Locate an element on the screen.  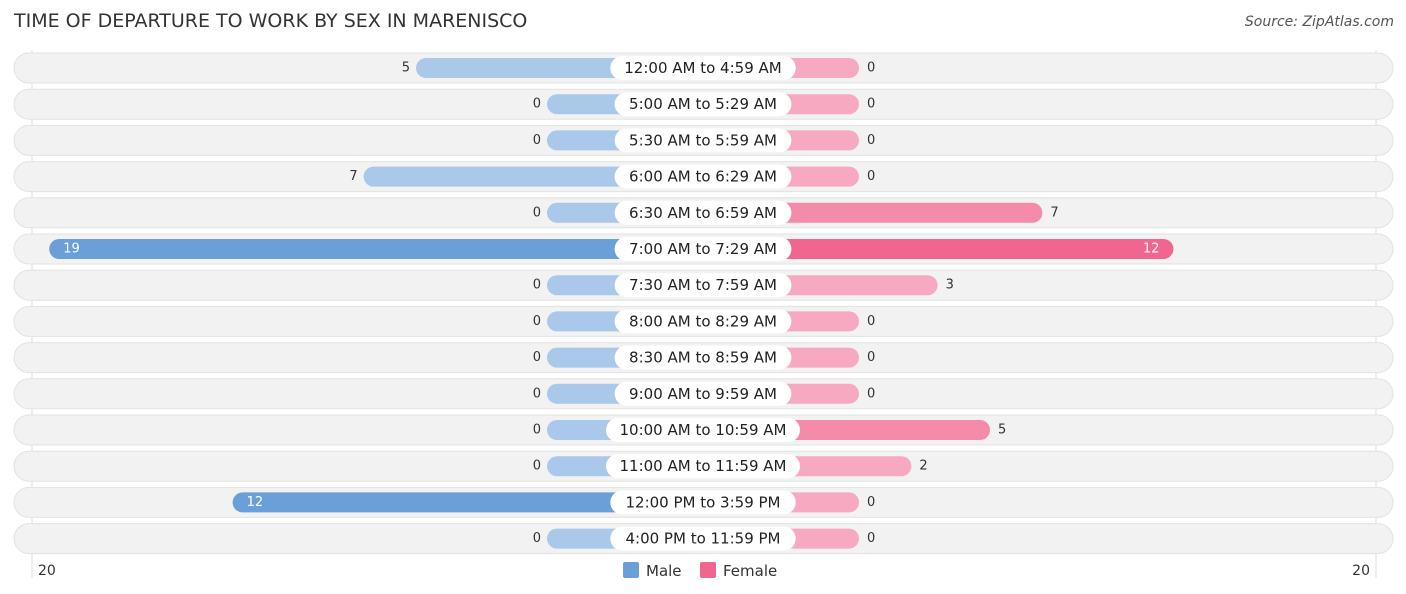
category-label: 9:00 AM to 9:59 AM is located at coordinates (703, 394).